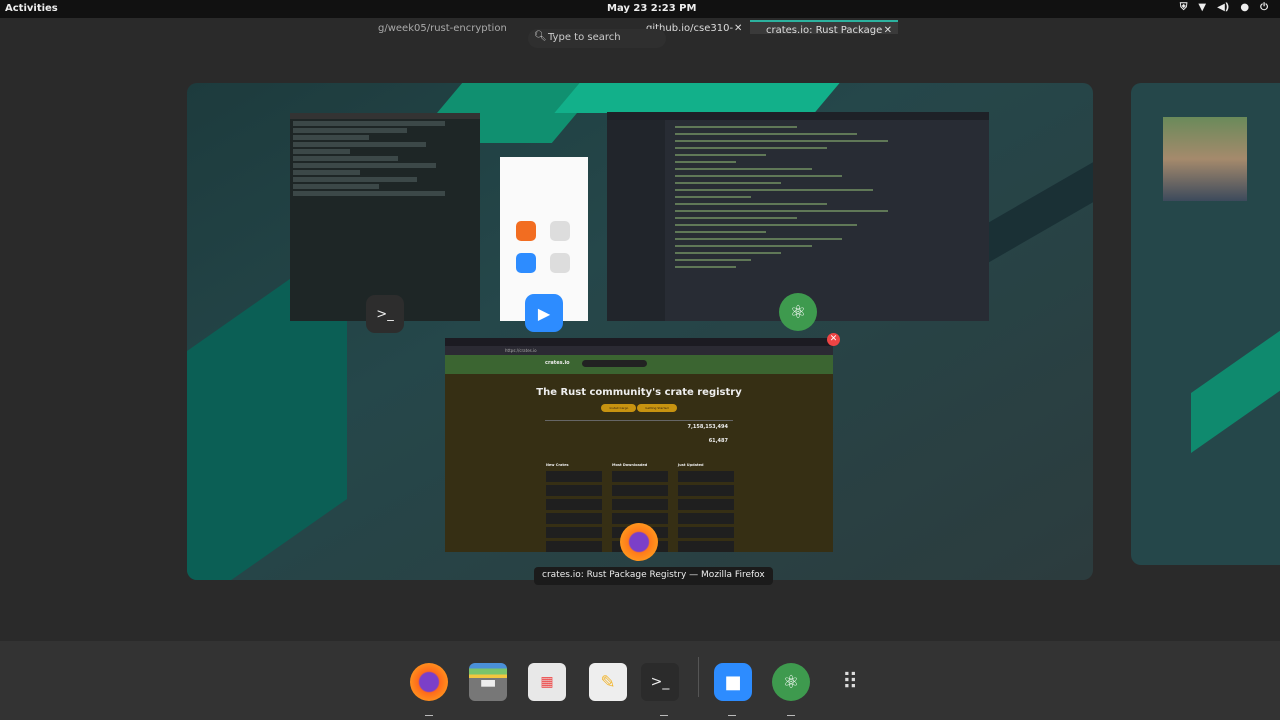 This screenshot has height=720, width=1280. Describe the element at coordinates (31, 8) in the screenshot. I see `activities-button: Activities` at that location.